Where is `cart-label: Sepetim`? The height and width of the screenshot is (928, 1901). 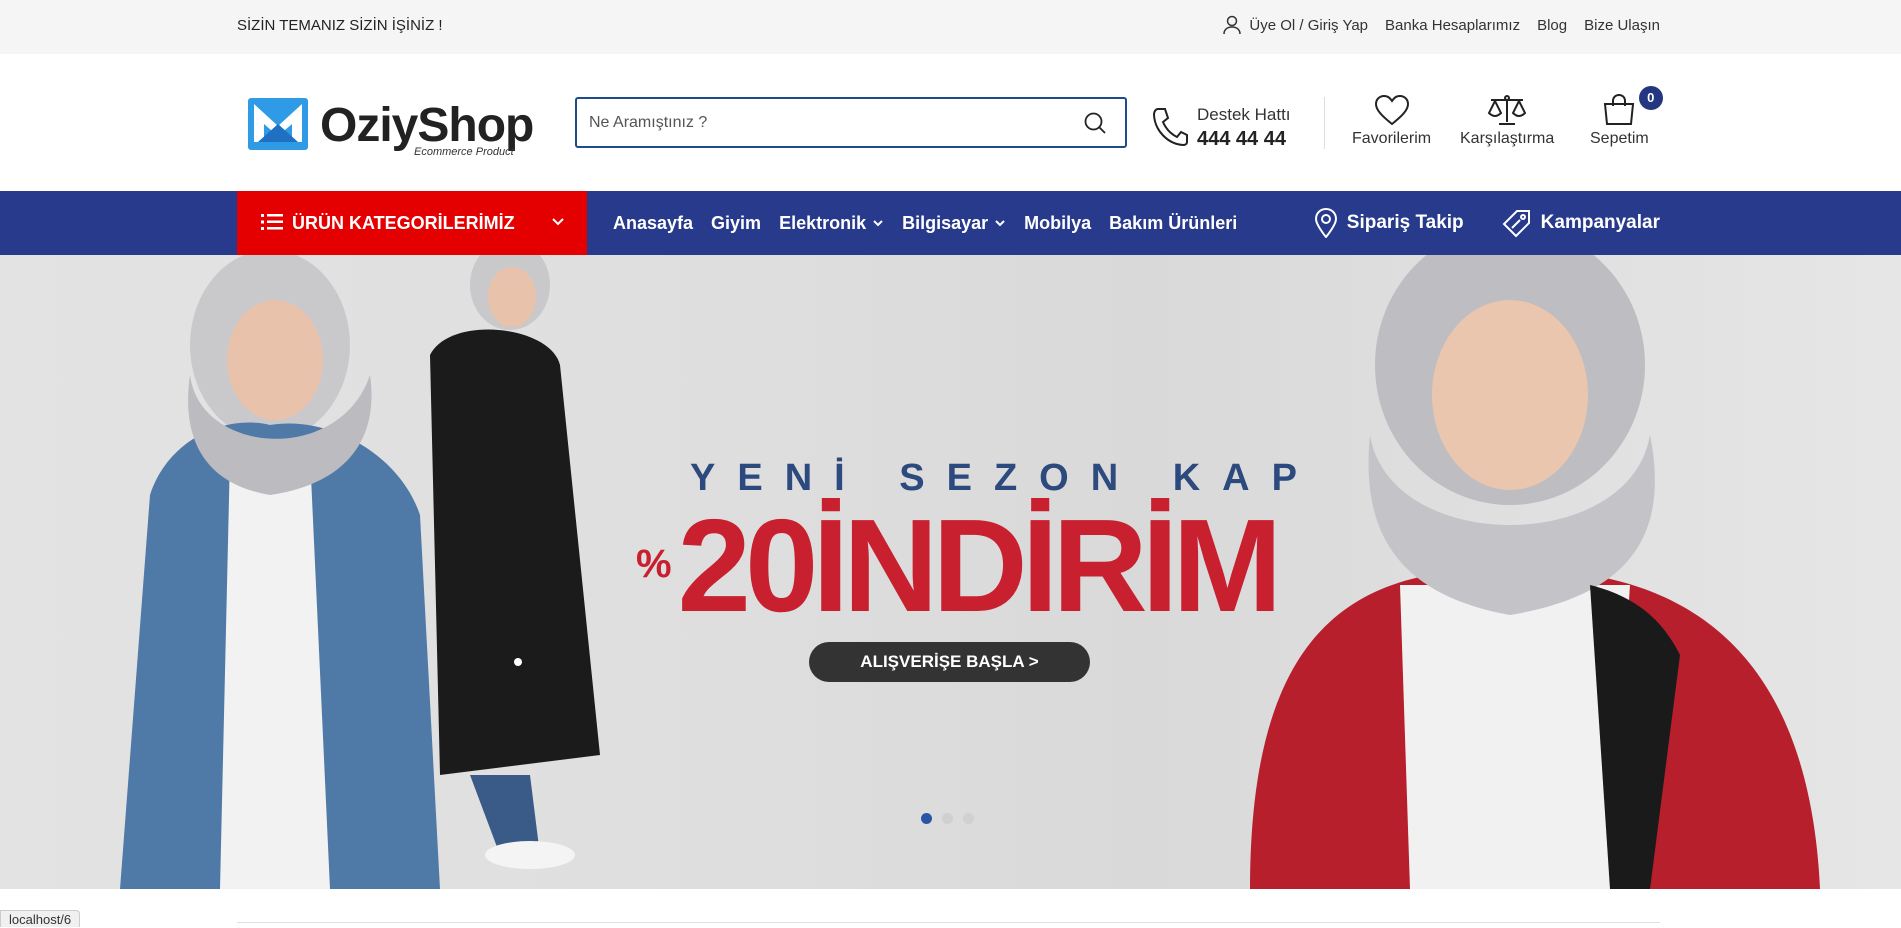
cart-label: Sepetim is located at coordinates (1619, 138).